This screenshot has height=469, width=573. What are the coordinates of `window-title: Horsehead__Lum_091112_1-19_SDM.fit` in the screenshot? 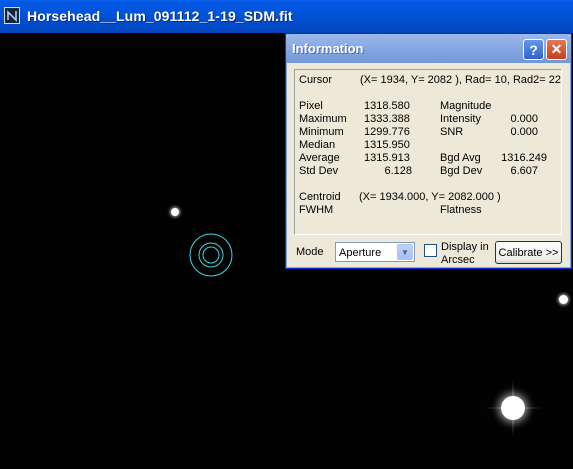 It's located at (160, 16).